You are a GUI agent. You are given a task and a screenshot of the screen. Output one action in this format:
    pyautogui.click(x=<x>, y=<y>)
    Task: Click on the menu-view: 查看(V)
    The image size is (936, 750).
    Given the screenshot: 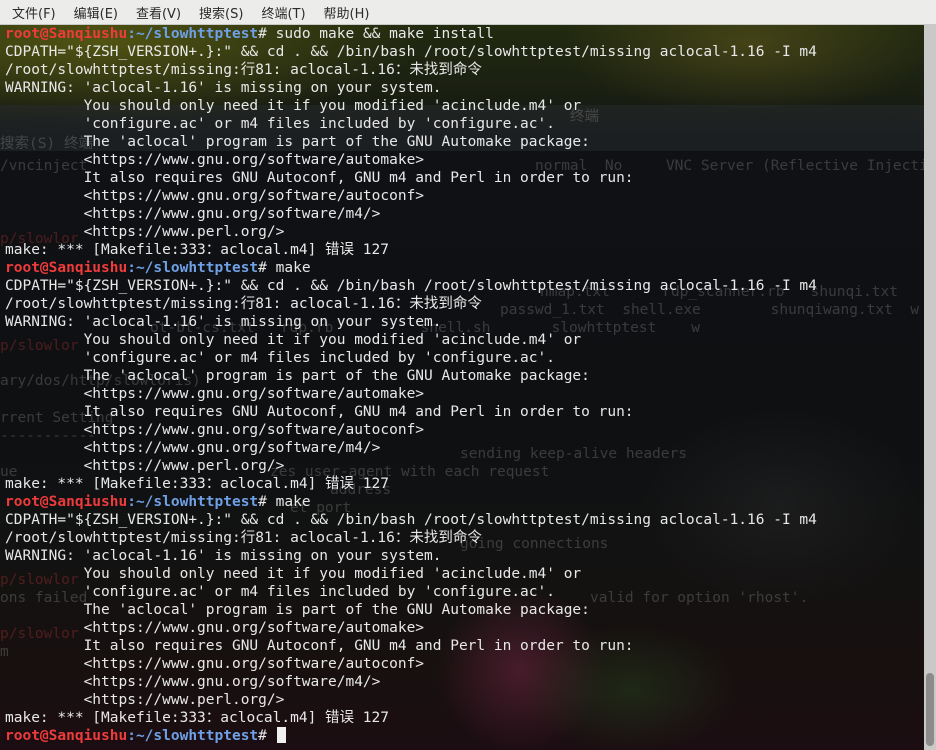 What is the action you would take?
    pyautogui.click(x=158, y=12)
    